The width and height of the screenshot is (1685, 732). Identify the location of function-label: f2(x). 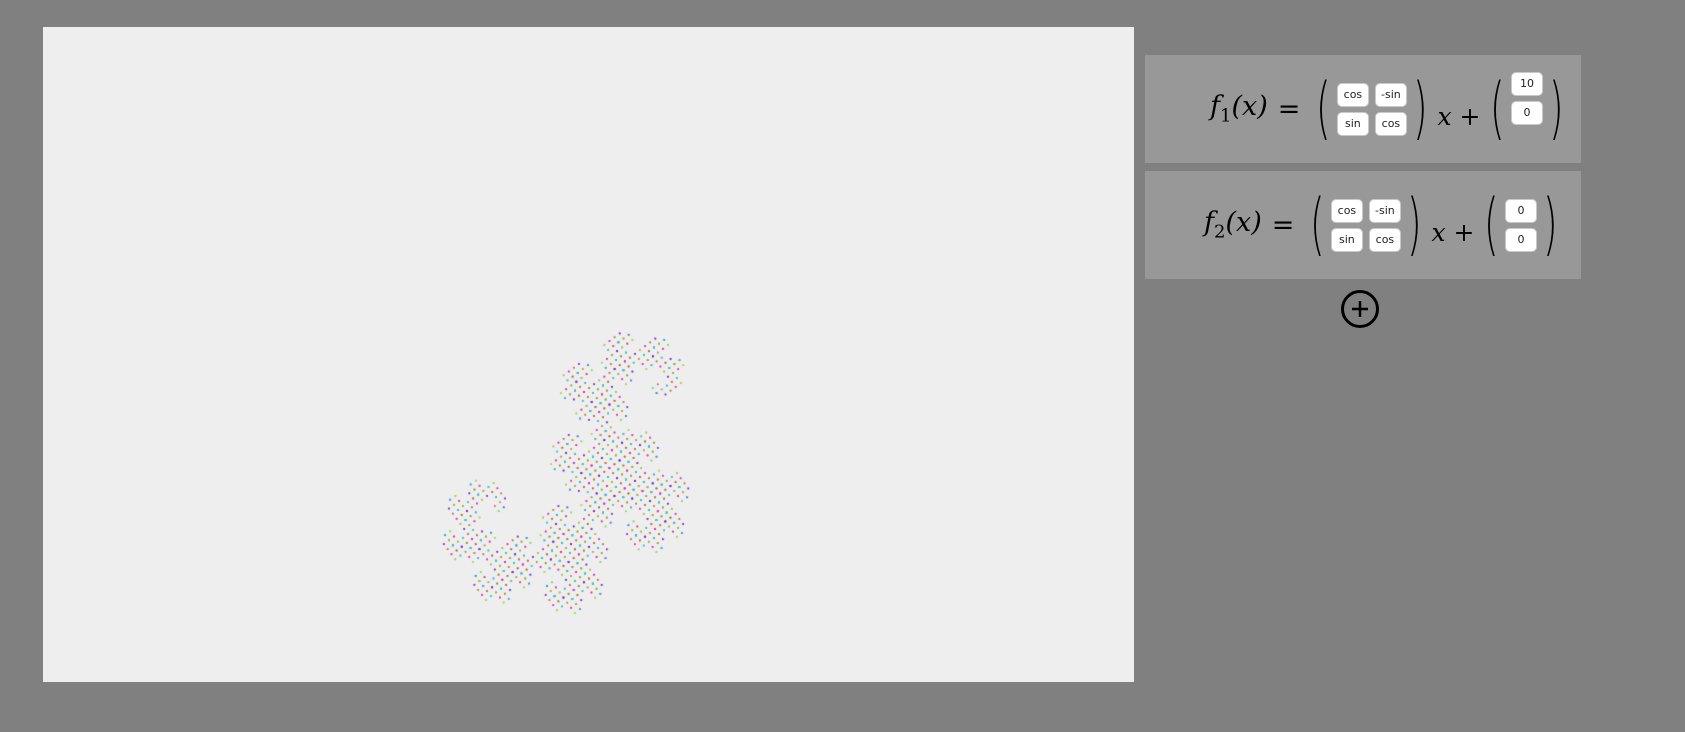
(1233, 225).